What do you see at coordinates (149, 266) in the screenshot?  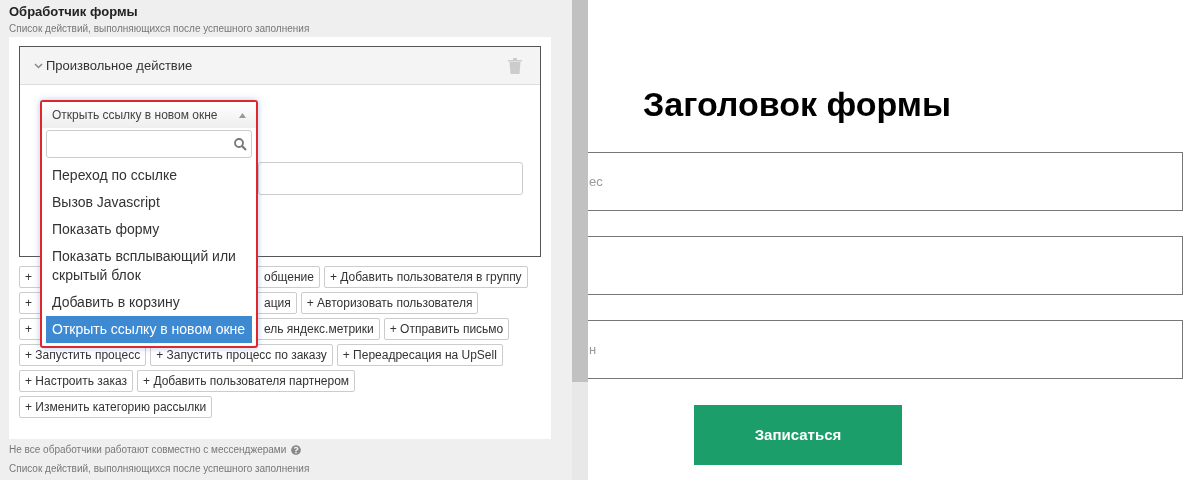 I see `dropdown-option: Показать всплывающий или скрытый блок` at bounding box center [149, 266].